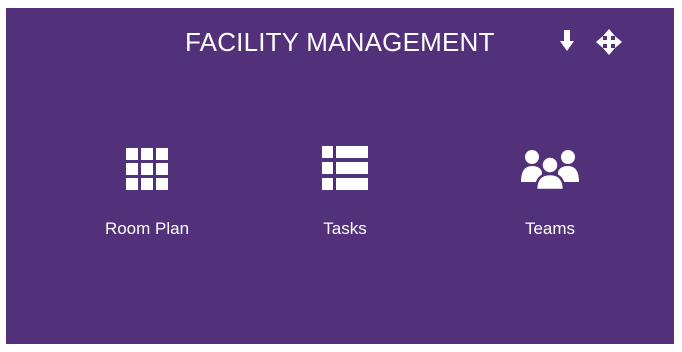 The height and width of the screenshot is (352, 682). What do you see at coordinates (147, 228) in the screenshot?
I see `tile-room-plan-label: Room Plan` at bounding box center [147, 228].